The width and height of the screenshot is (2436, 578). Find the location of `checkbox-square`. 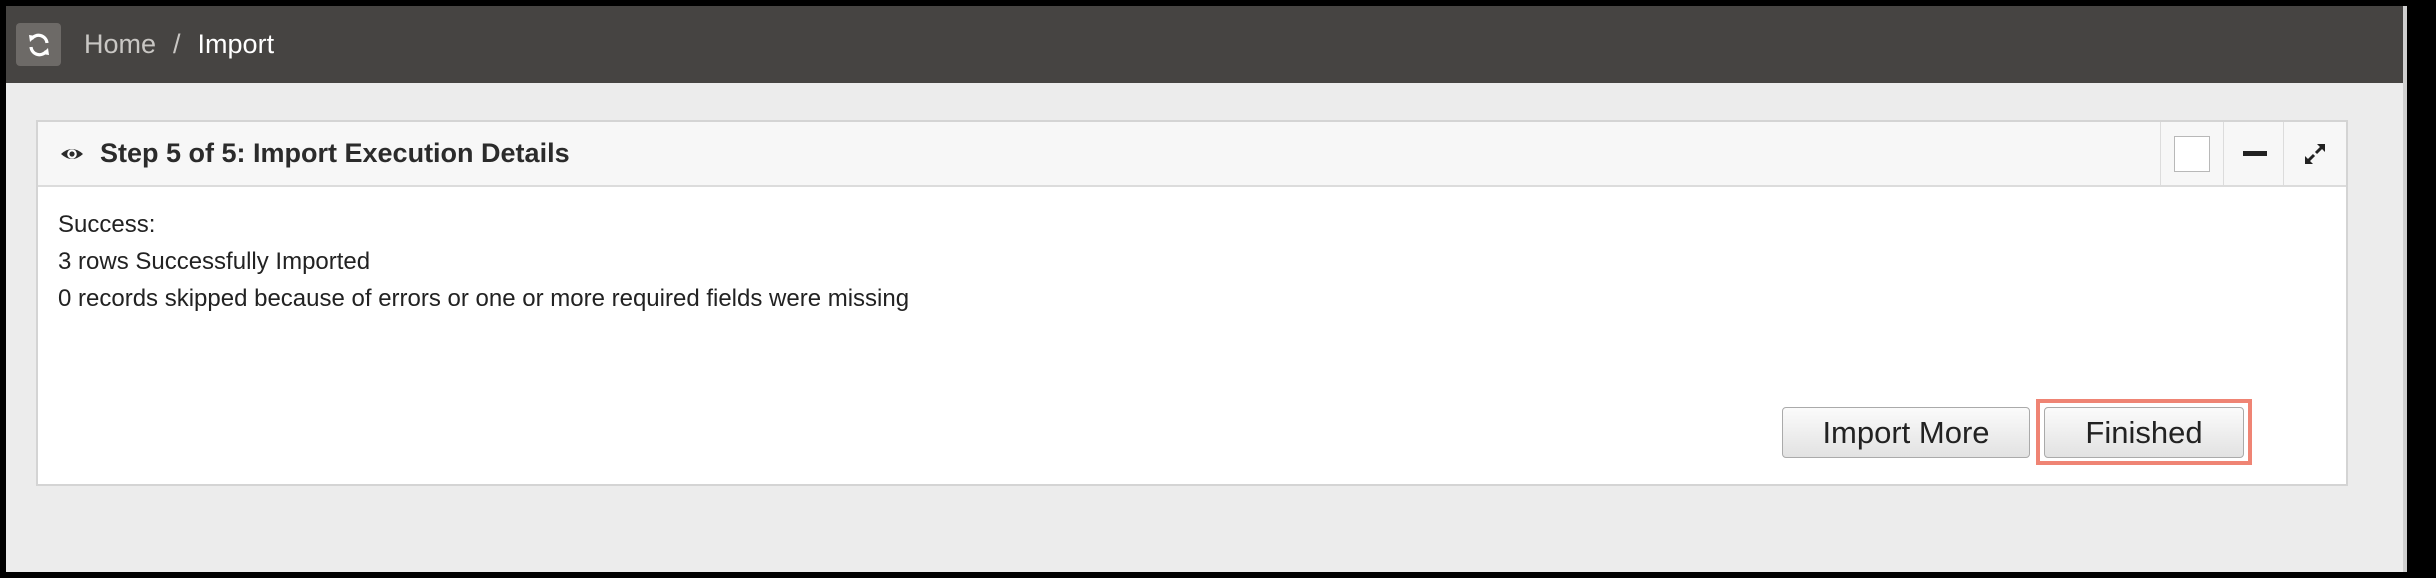

checkbox-square is located at coordinates (2192, 153).